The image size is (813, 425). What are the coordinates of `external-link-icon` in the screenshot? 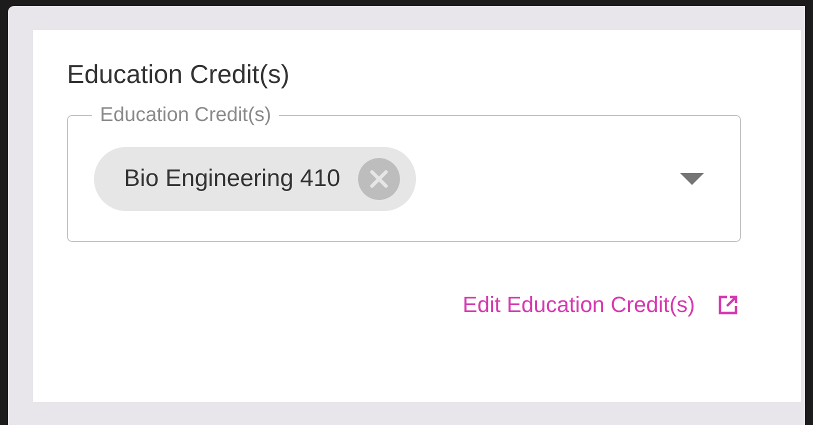 It's located at (728, 305).